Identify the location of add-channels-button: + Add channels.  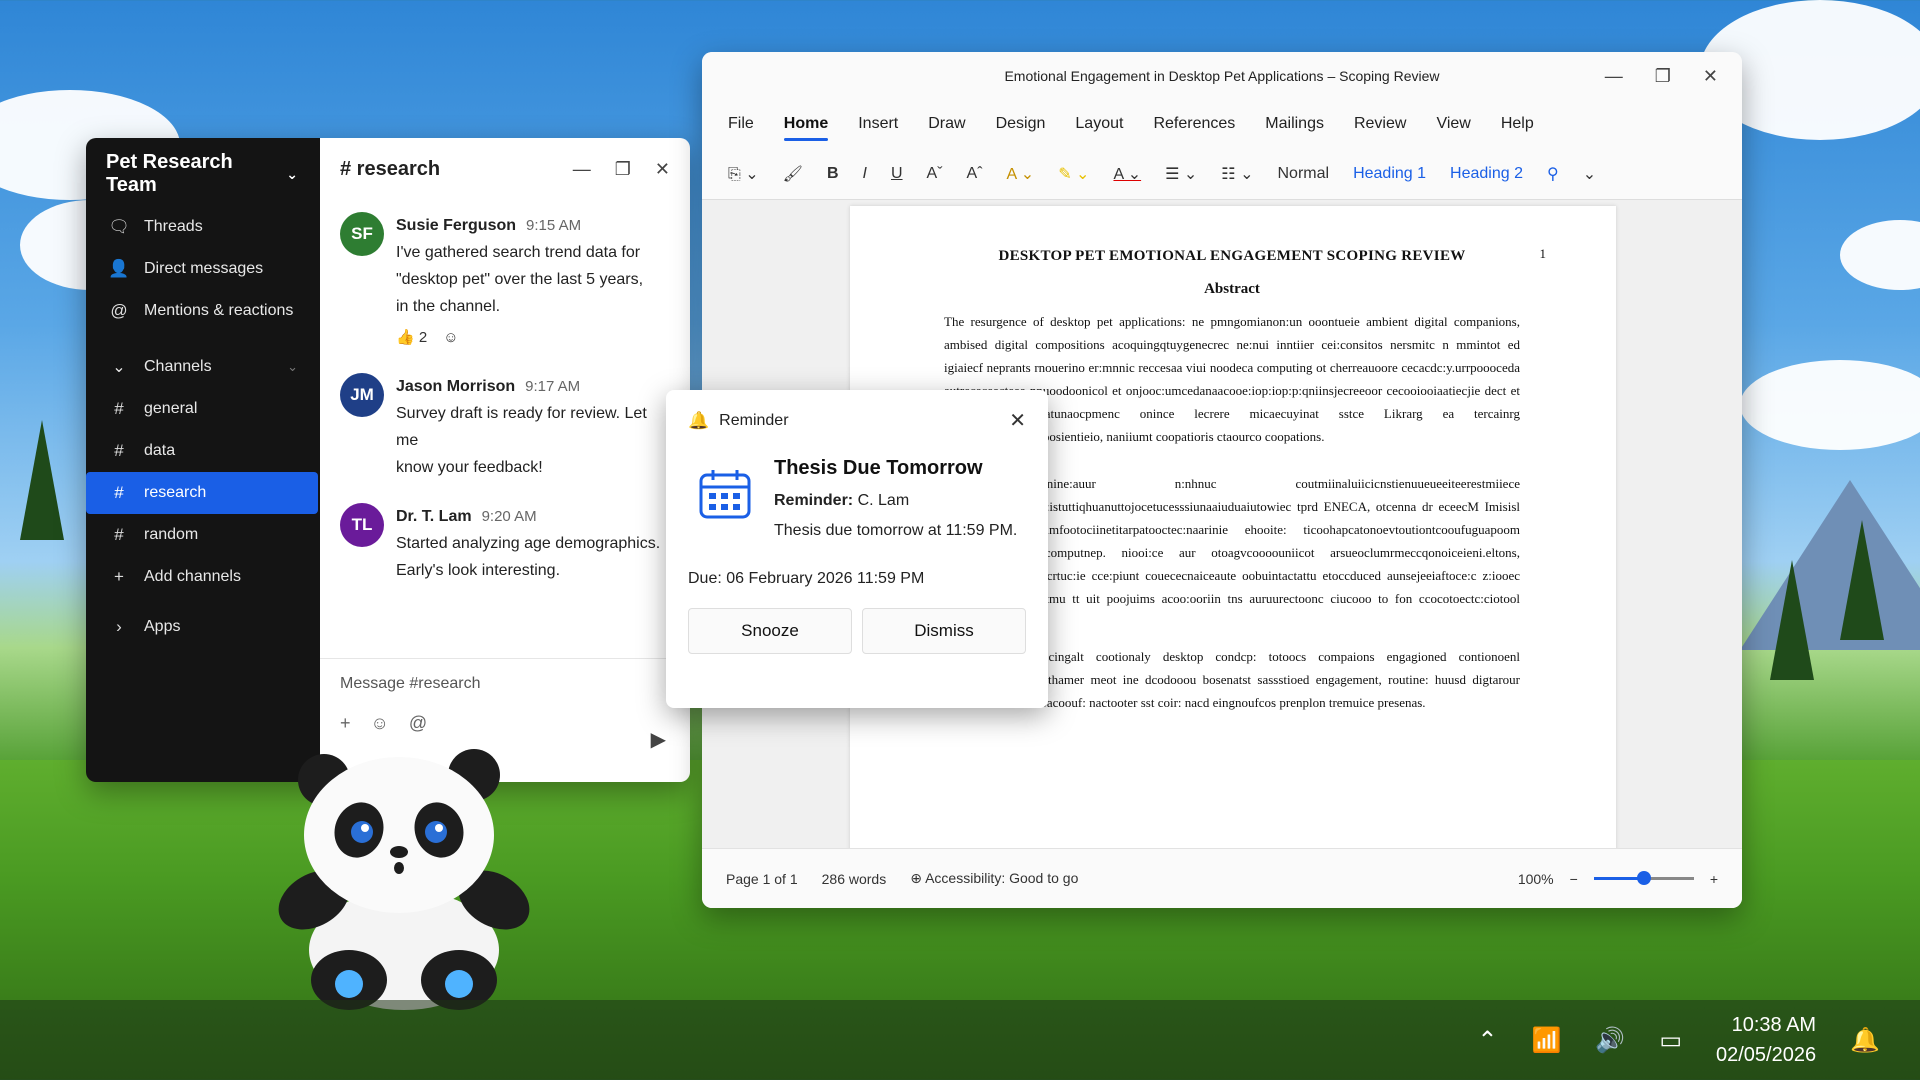
(203, 577).